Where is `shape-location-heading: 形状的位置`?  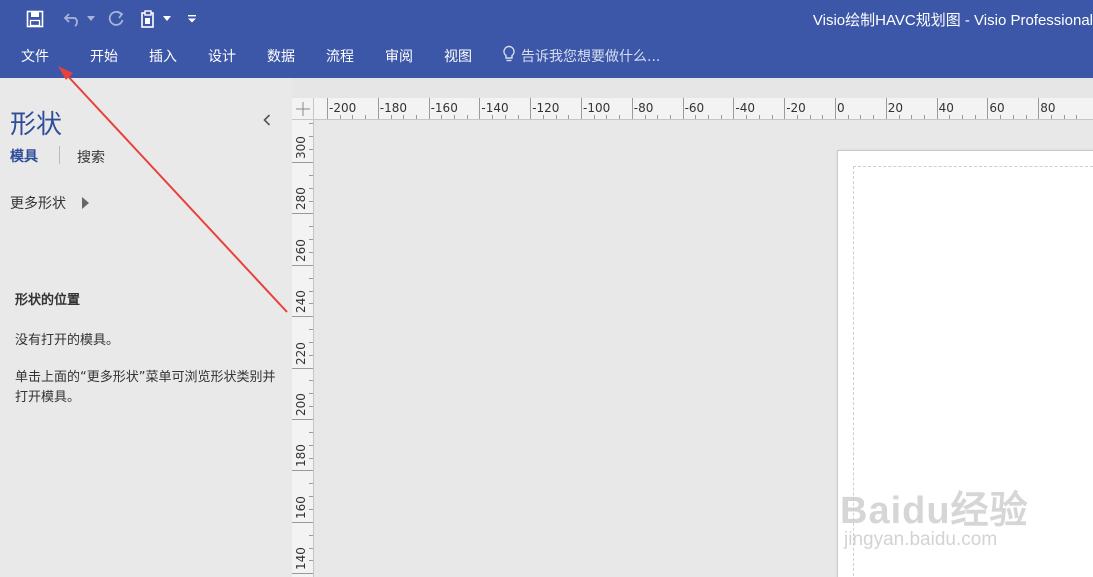 shape-location-heading: 形状的位置 is located at coordinates (48, 300).